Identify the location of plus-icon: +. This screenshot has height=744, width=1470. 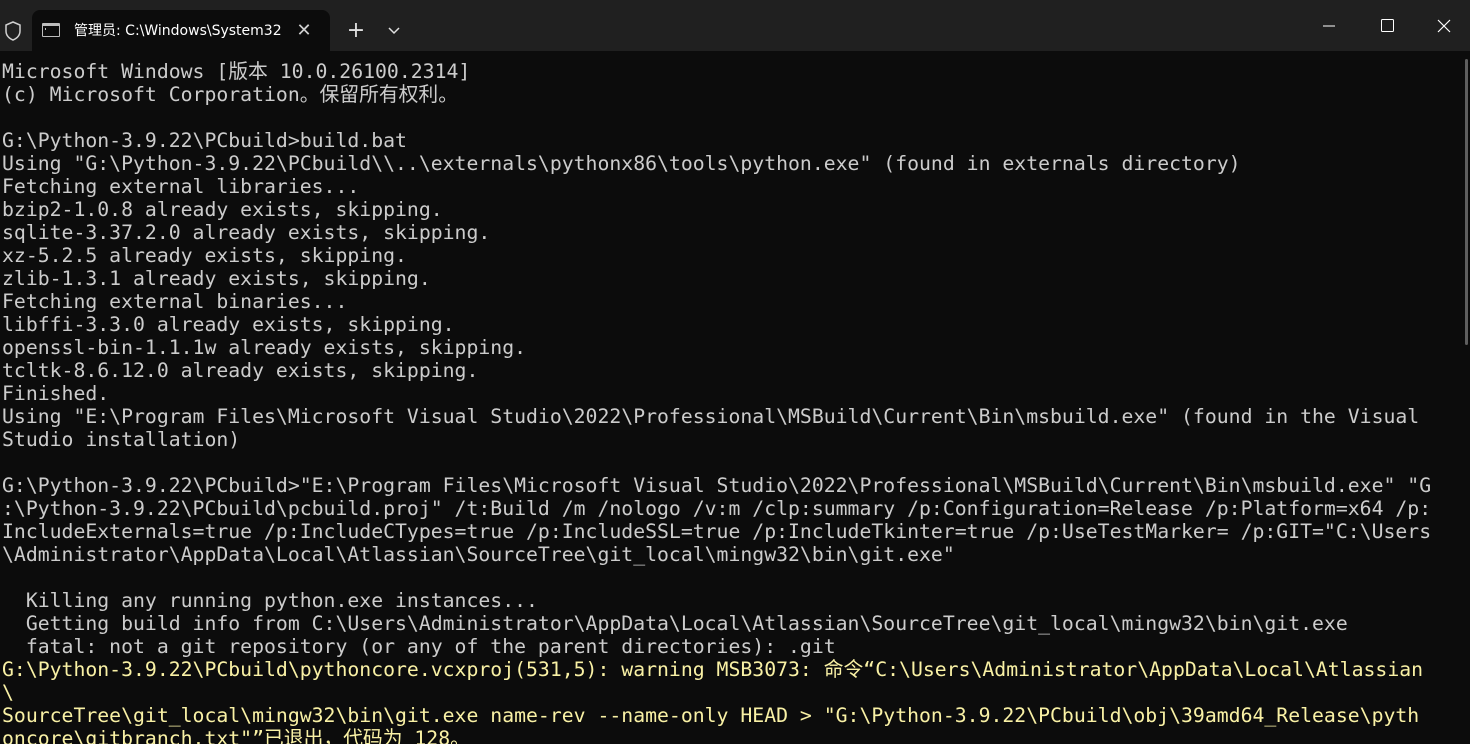
(356, 31).